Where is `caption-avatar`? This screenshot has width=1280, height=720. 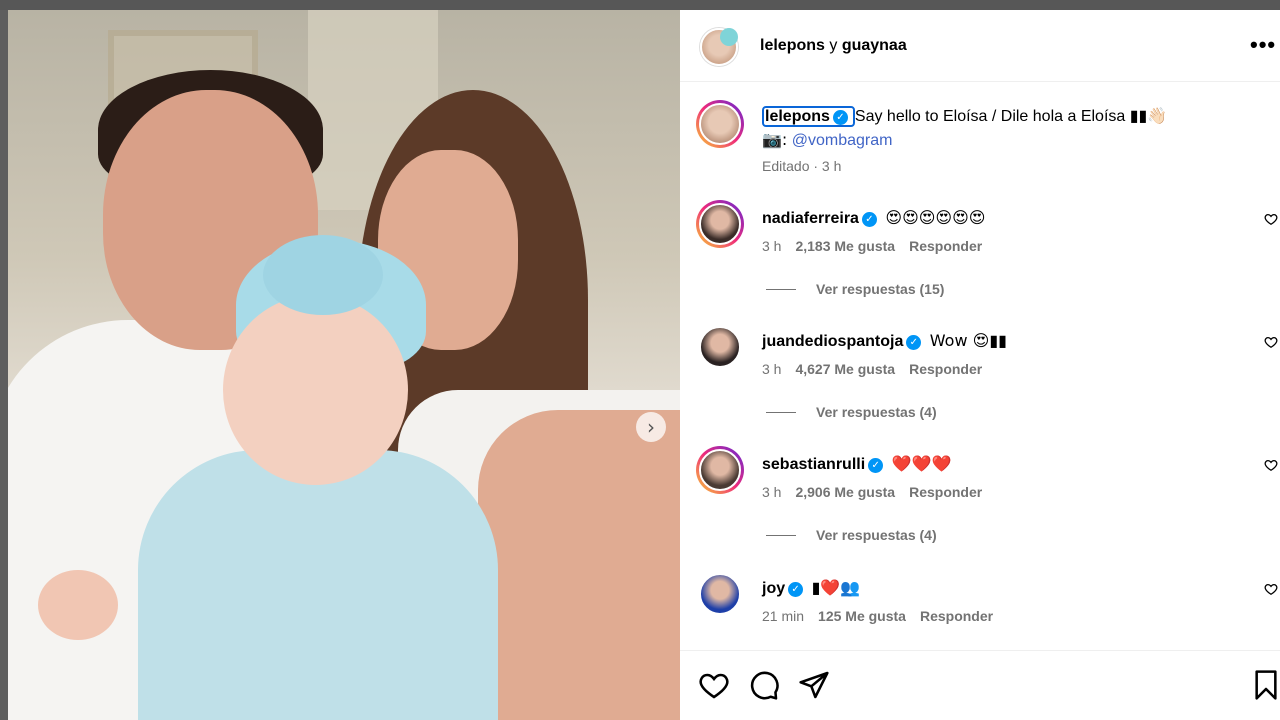 caption-avatar is located at coordinates (720, 124).